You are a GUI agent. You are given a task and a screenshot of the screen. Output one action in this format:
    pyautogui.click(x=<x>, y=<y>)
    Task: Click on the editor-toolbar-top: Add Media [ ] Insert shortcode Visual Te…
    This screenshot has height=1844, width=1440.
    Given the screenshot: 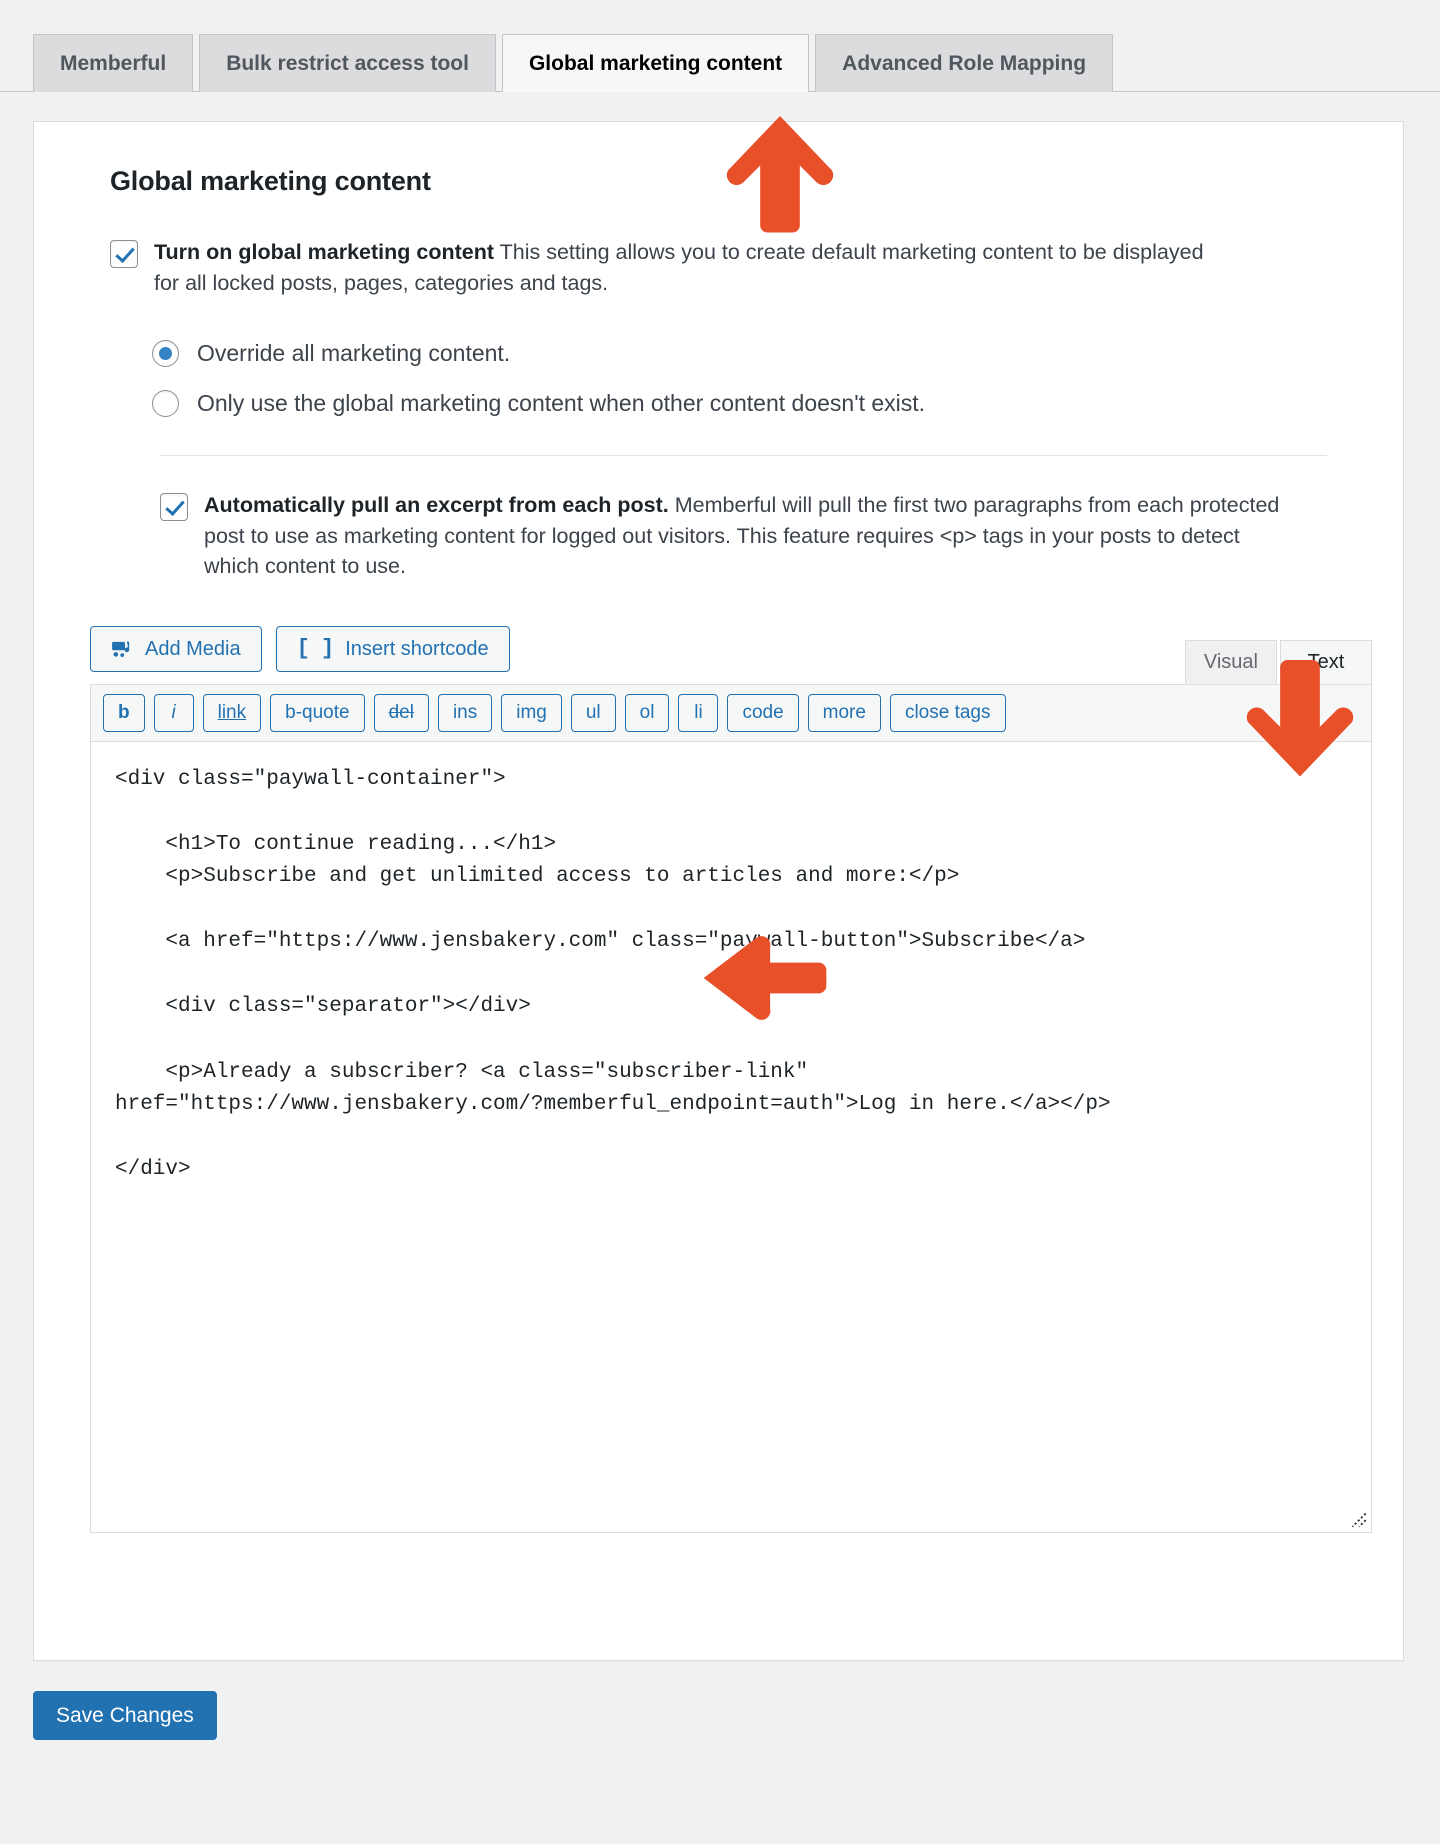 What is the action you would take?
    pyautogui.click(x=731, y=654)
    